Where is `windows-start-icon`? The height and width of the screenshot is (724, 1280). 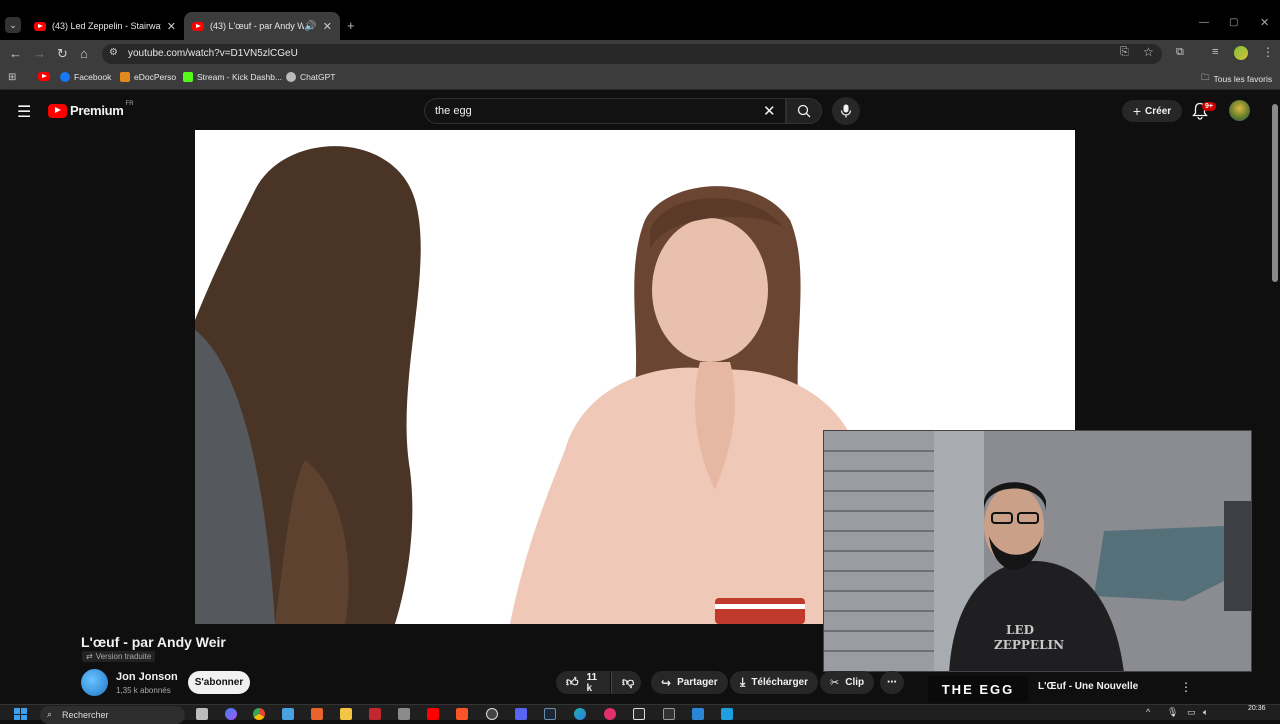
windows-start-icon is located at coordinates (20, 714).